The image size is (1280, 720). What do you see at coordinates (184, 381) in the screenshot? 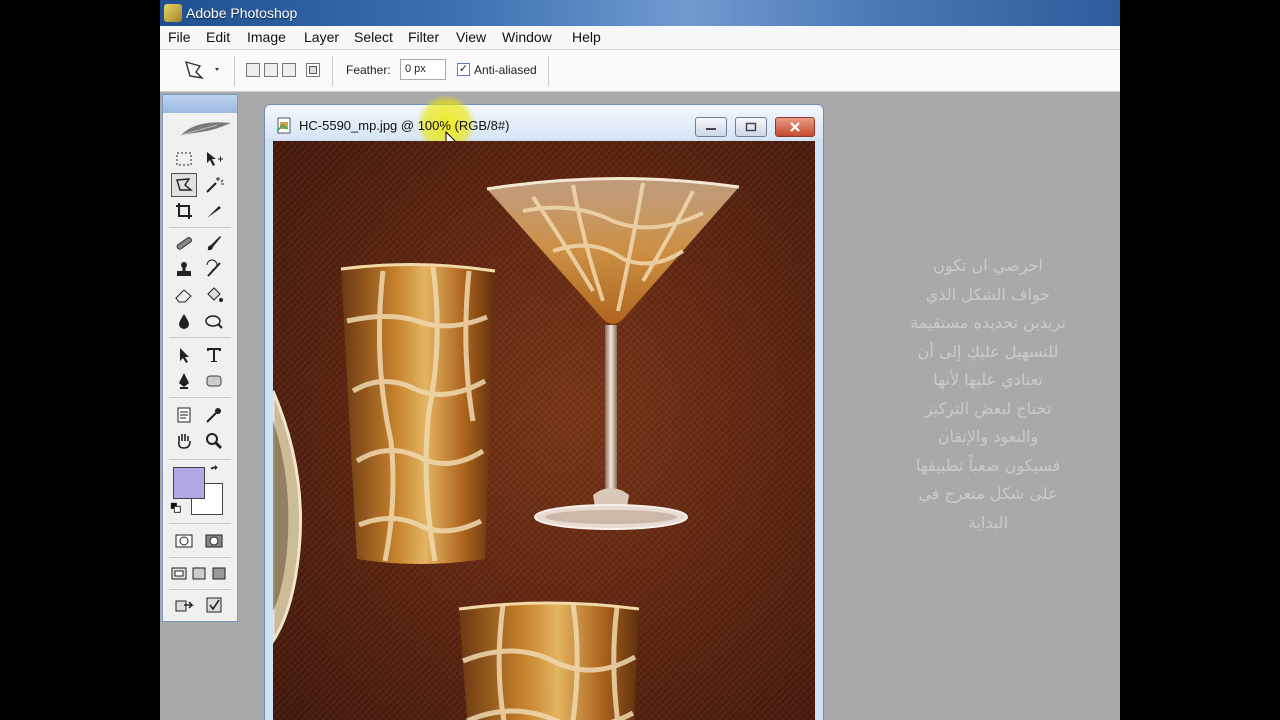
I see `pen-tool-icon` at bounding box center [184, 381].